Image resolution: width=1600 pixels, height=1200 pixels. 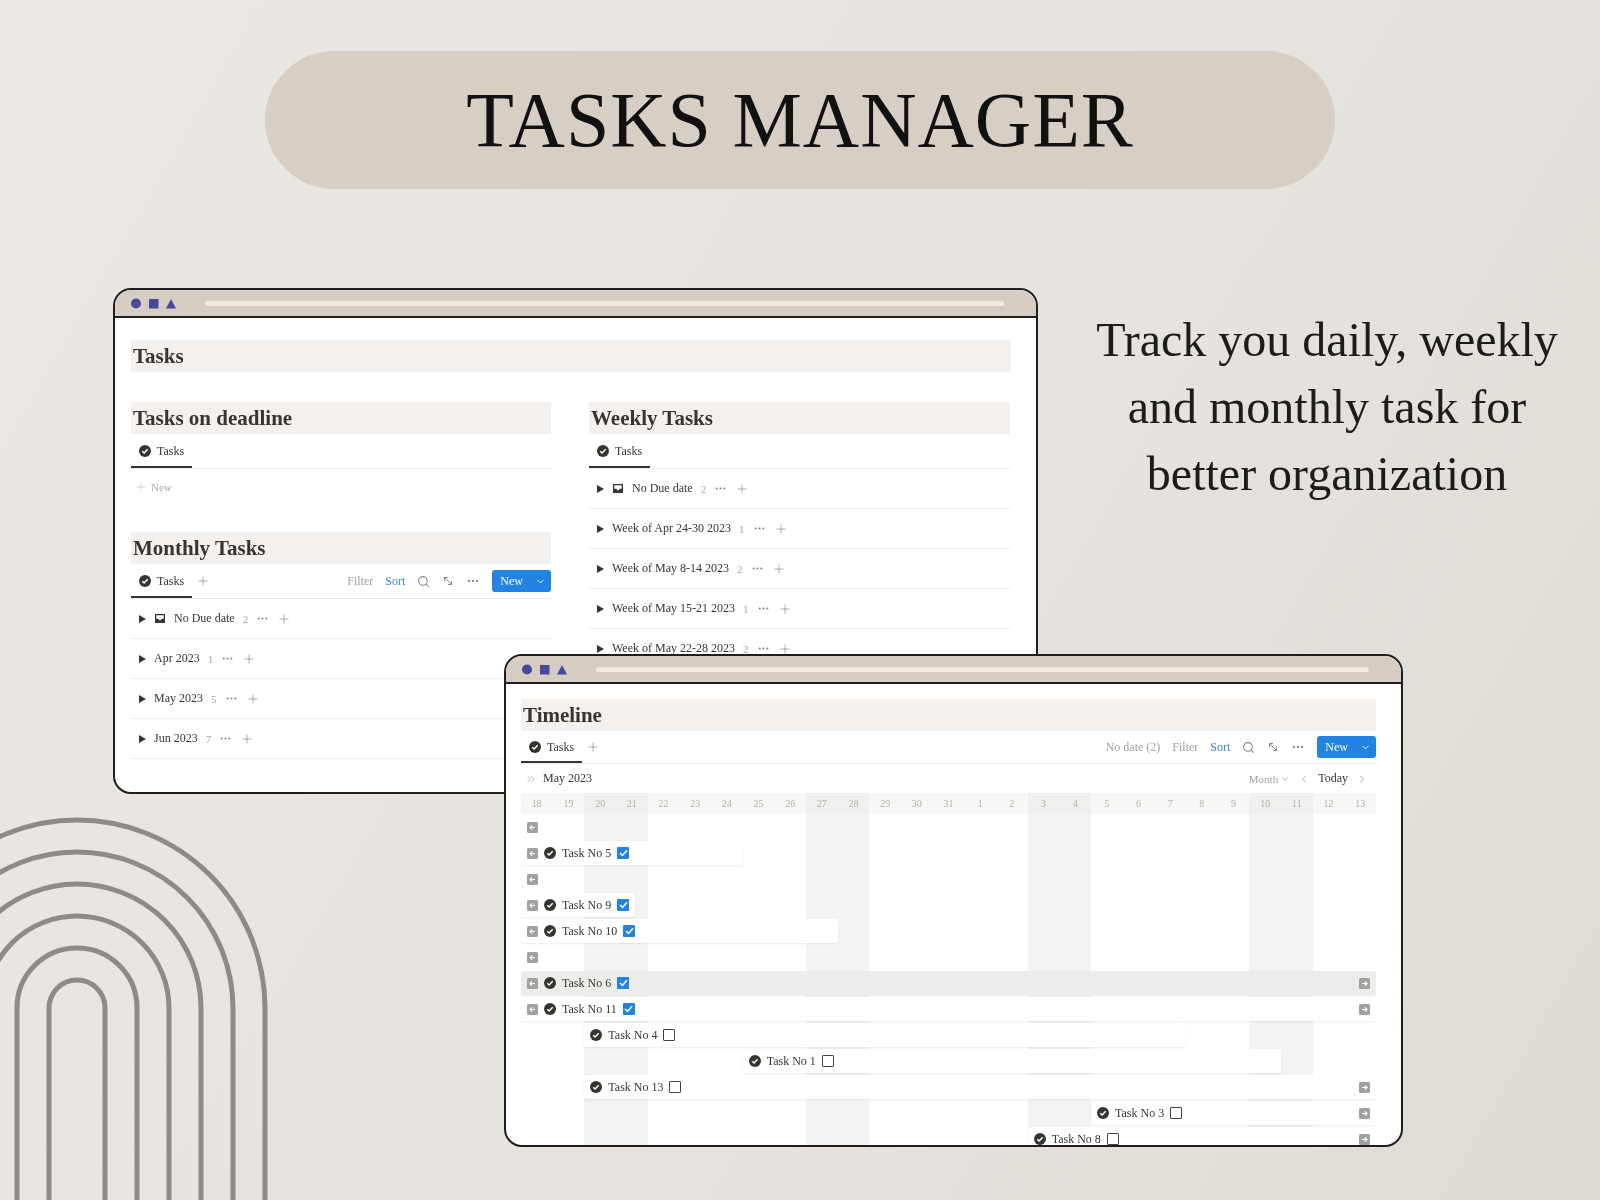 I want to click on day-label: 31, so click(x=948, y=804).